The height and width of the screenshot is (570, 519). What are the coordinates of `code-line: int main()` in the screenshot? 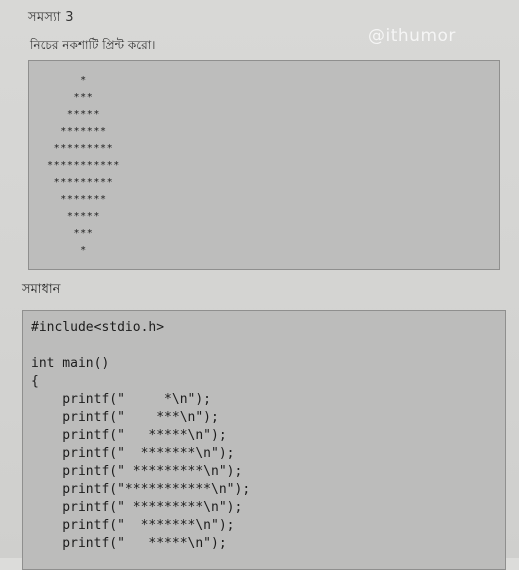 It's located at (70, 363).